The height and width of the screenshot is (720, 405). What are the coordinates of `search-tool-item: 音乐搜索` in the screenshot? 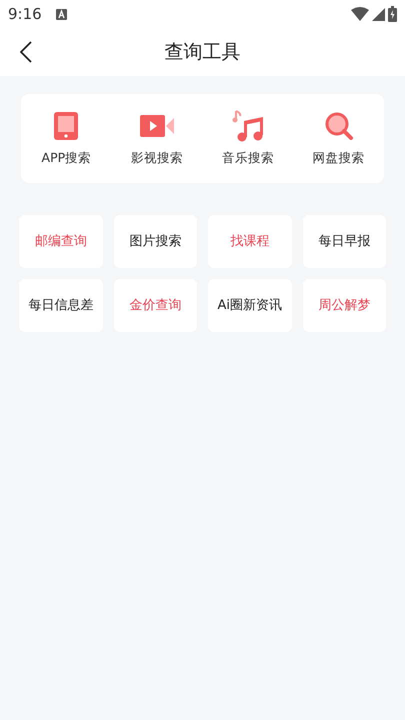 It's located at (248, 138).